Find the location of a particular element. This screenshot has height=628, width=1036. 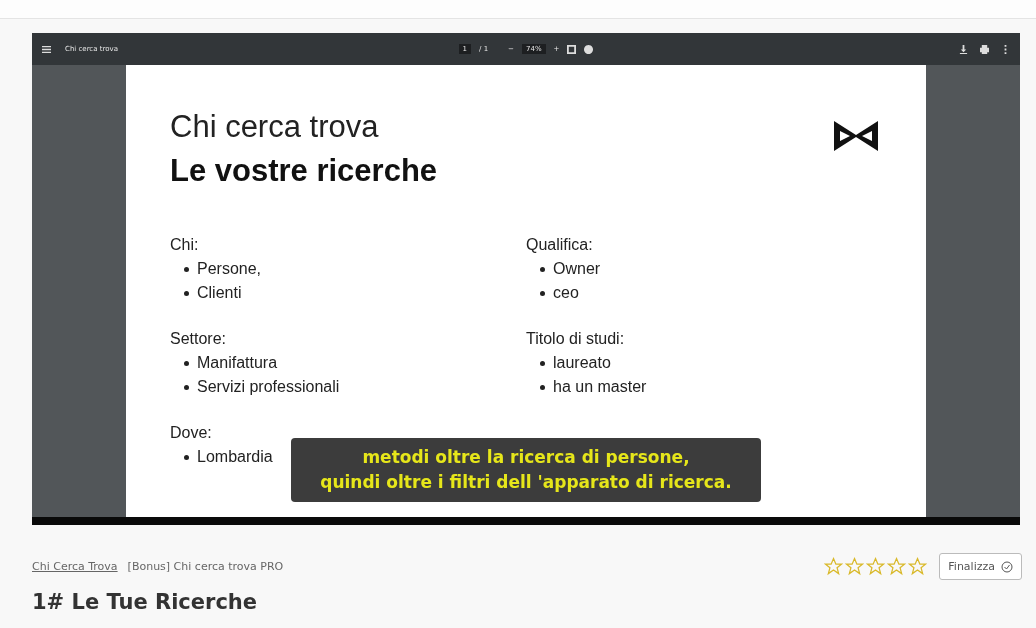

criteria-item: Servizi professionali is located at coordinates (268, 387).